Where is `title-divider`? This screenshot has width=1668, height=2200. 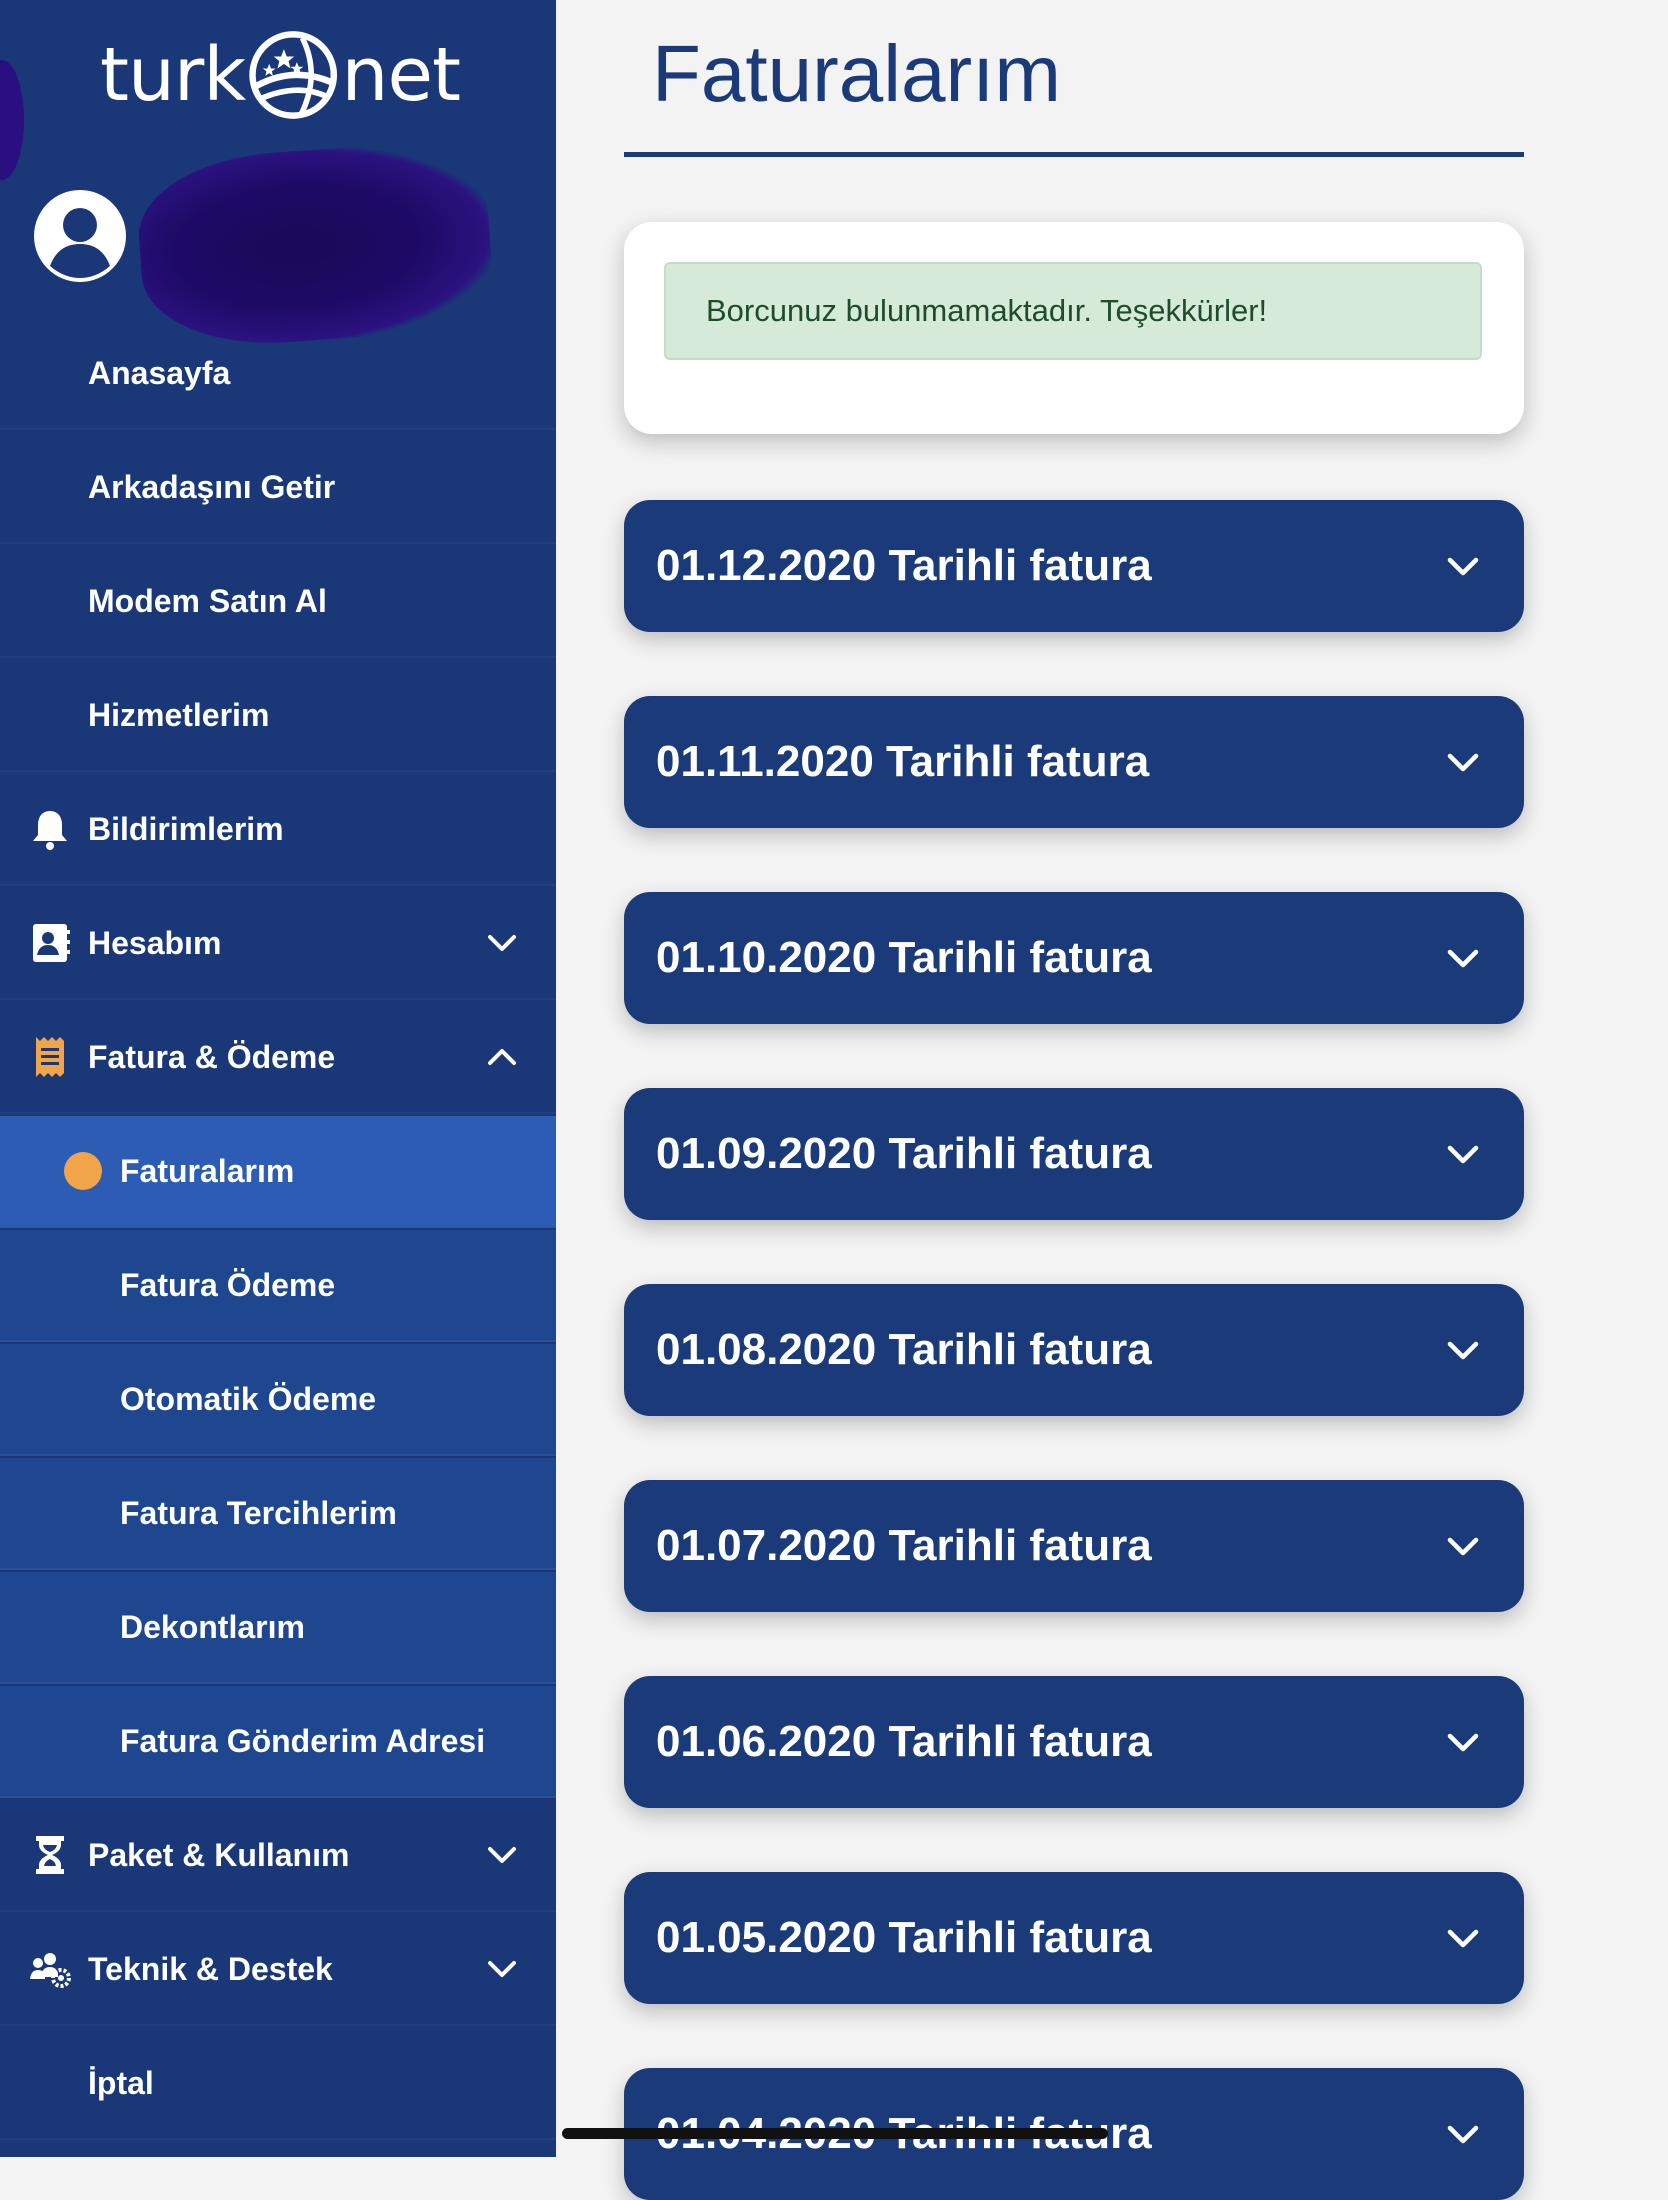
title-divider is located at coordinates (1074, 154).